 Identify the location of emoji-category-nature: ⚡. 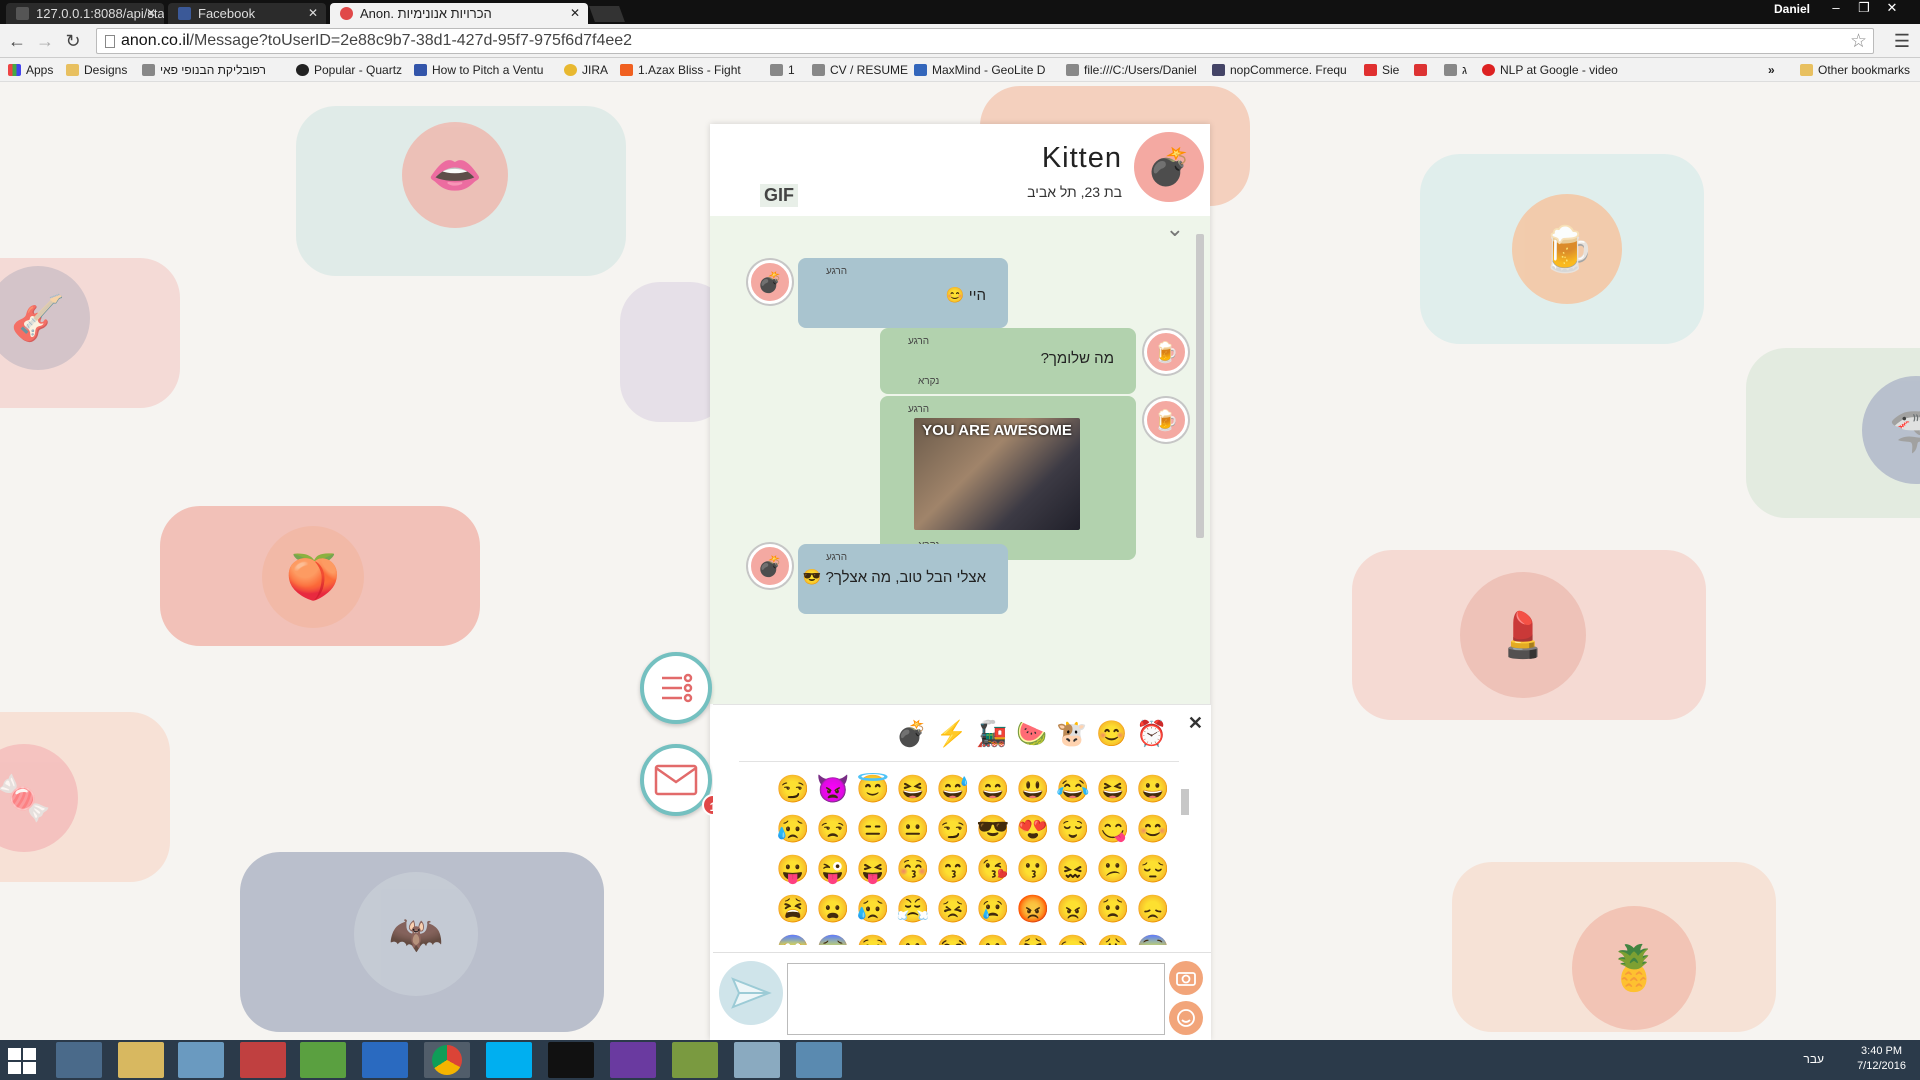
(952, 734).